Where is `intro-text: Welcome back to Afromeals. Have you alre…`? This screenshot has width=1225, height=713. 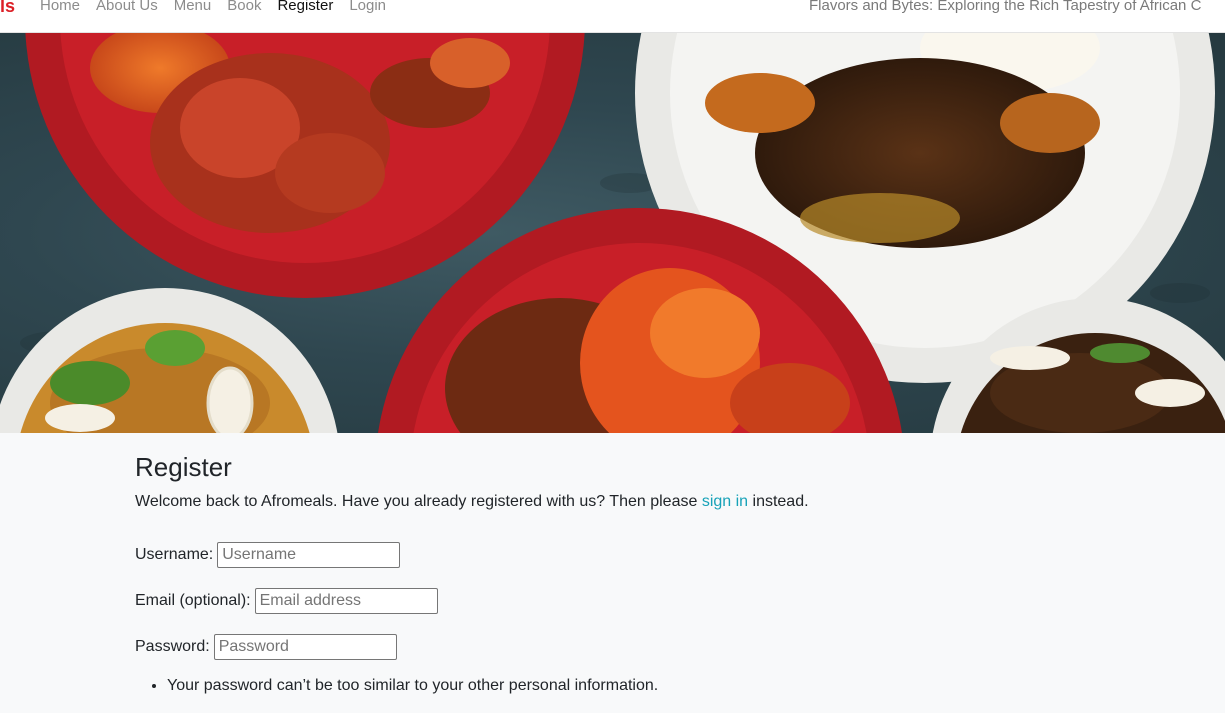
intro-text: Welcome back to Afromeals. Have you alre… is located at coordinates (585, 502).